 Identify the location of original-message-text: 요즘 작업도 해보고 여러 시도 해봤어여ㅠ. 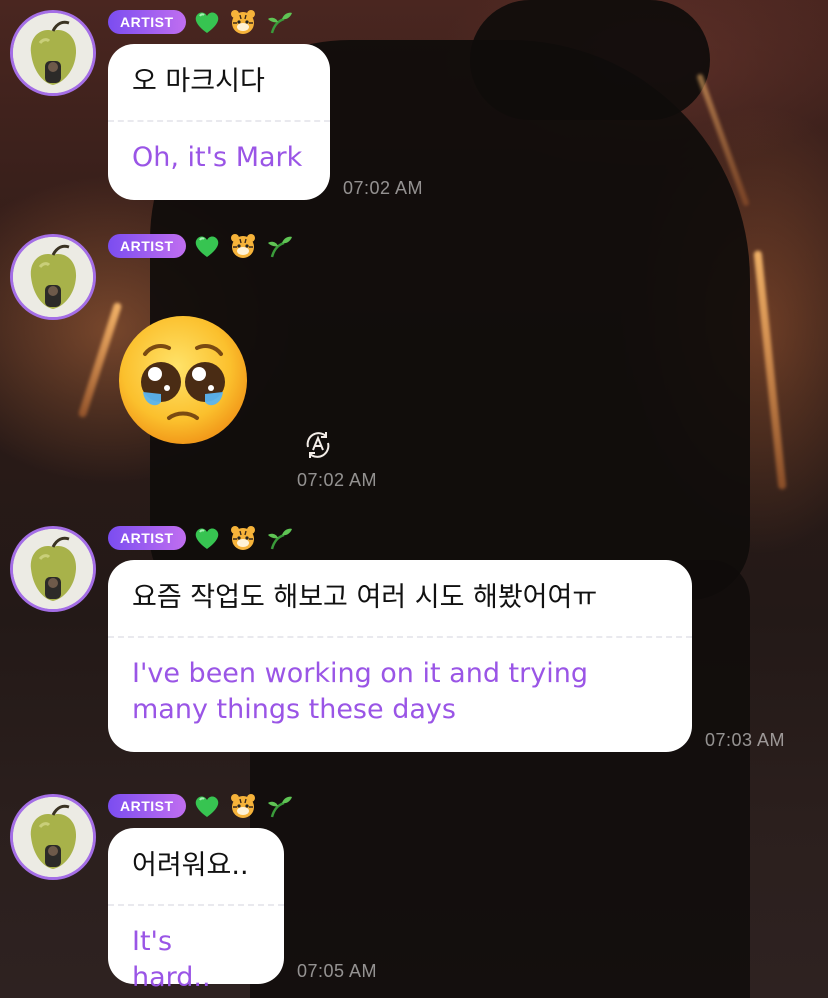
(365, 597).